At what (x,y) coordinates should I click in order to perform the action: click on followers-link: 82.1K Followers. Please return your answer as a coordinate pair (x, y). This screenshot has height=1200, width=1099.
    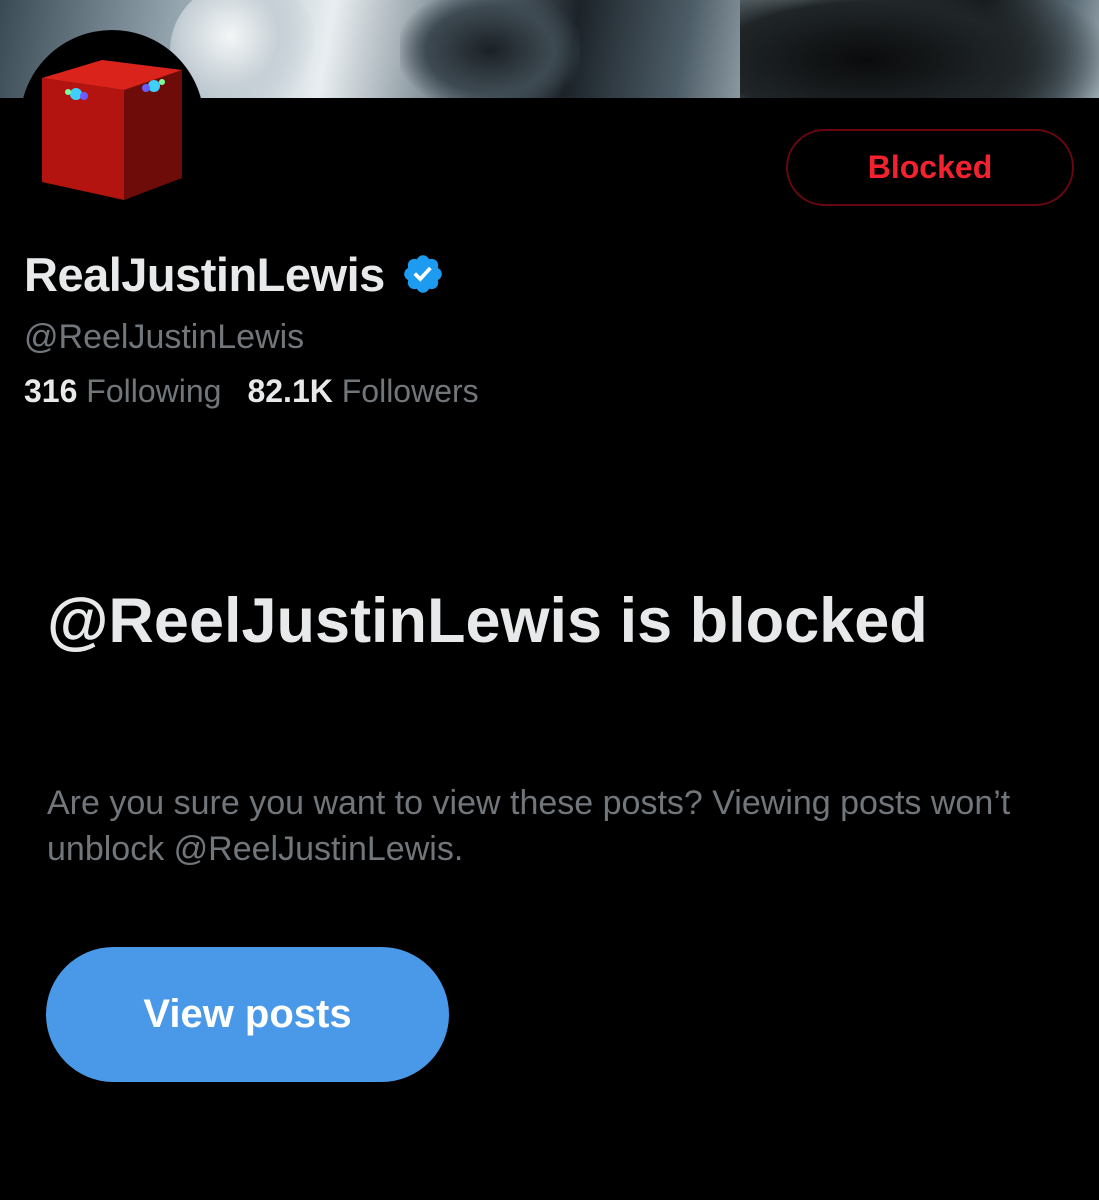
    Looking at the image, I should click on (362, 391).